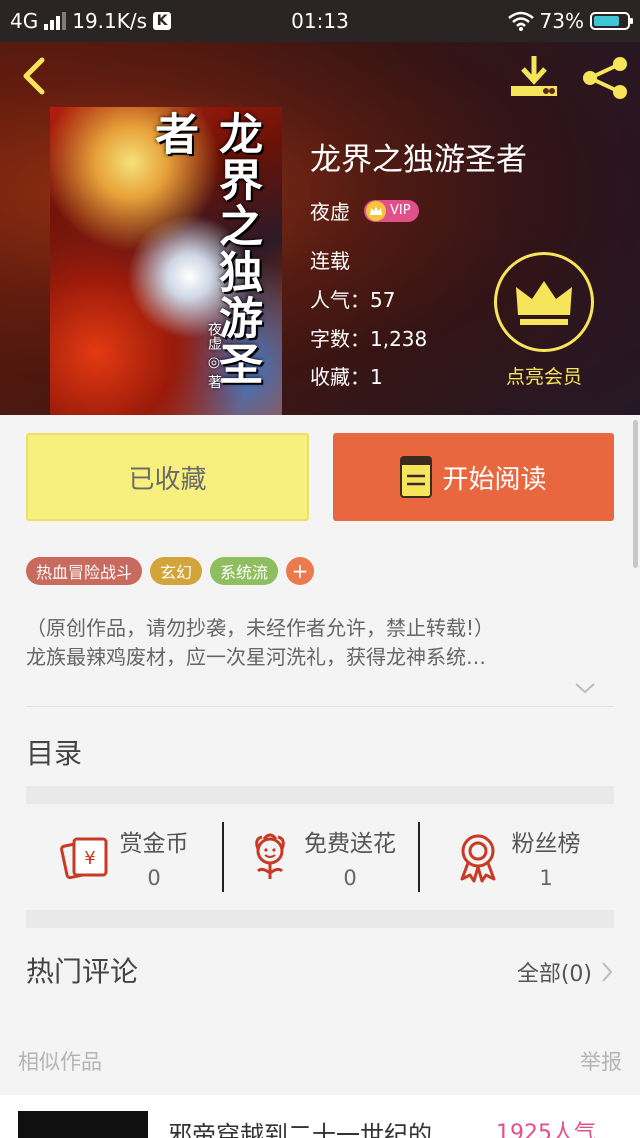 This screenshot has width=640, height=1138. What do you see at coordinates (353, 300) in the screenshot?
I see `popularity: 人气：57` at bounding box center [353, 300].